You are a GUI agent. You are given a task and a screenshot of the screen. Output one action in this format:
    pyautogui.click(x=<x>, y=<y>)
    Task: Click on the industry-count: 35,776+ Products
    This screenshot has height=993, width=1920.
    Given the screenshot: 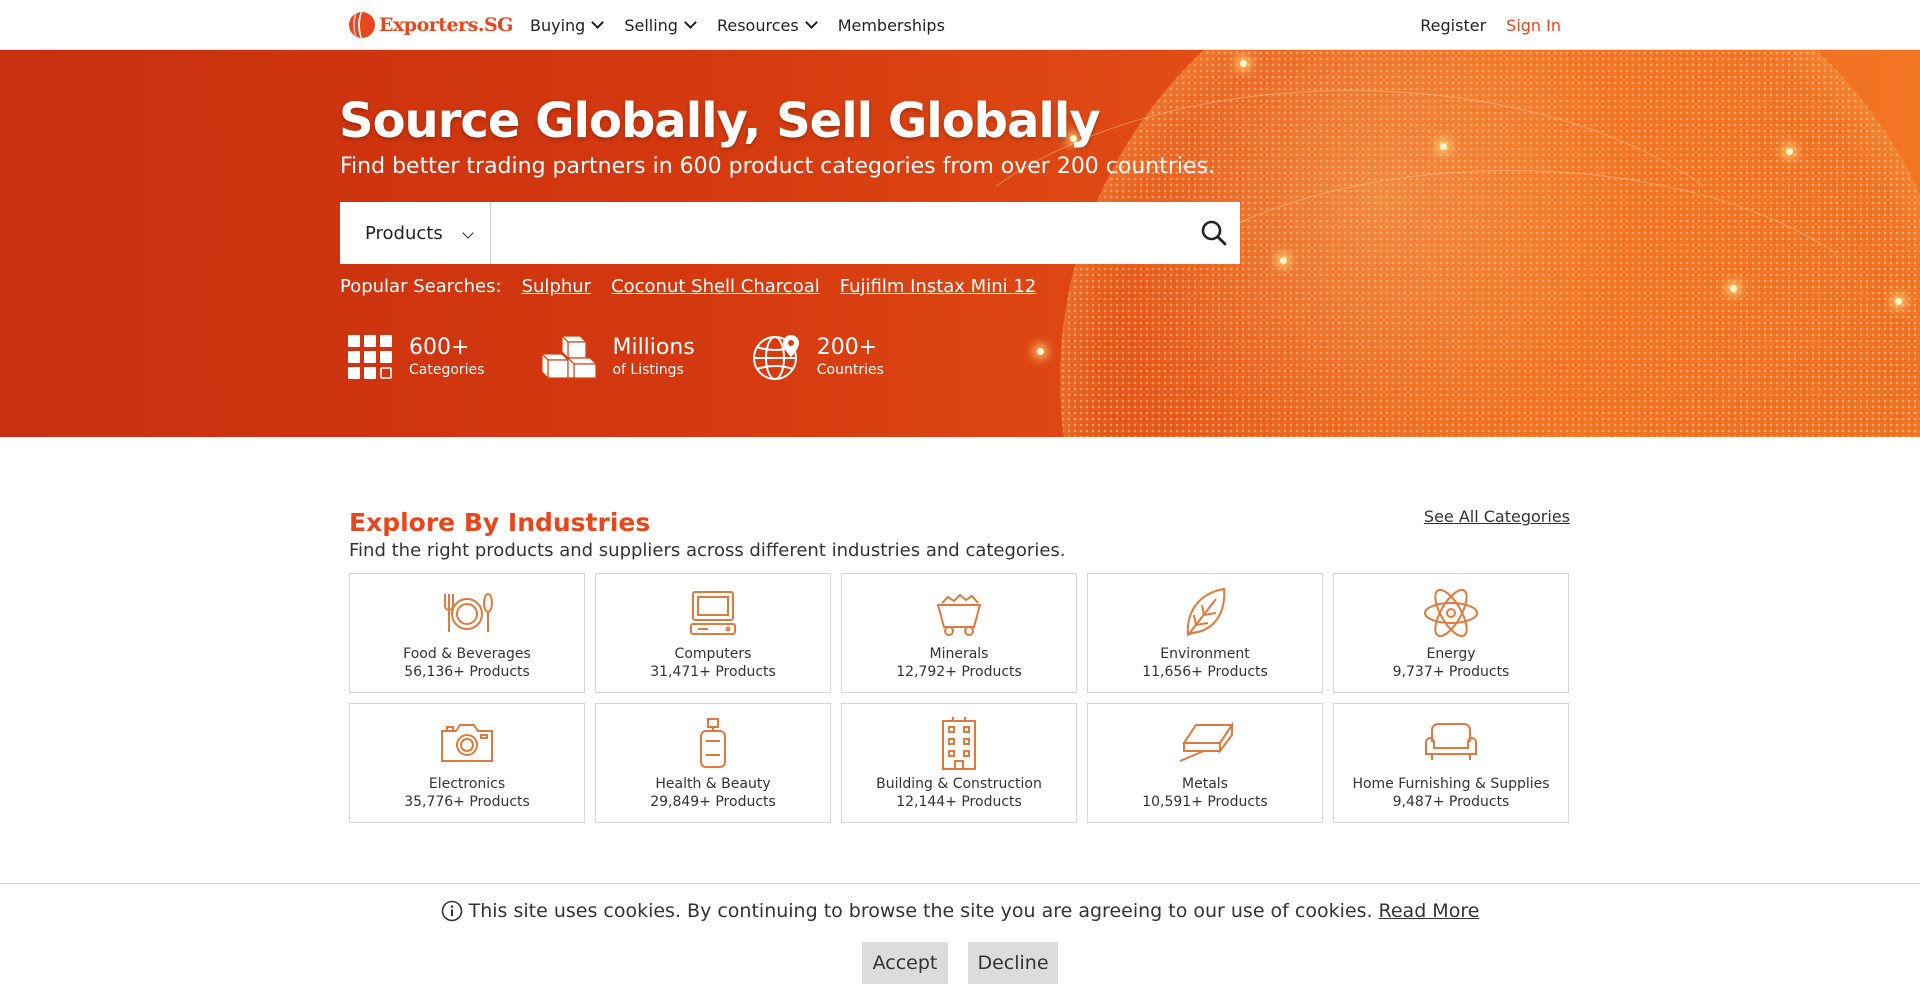 What is the action you would take?
    pyautogui.click(x=467, y=802)
    